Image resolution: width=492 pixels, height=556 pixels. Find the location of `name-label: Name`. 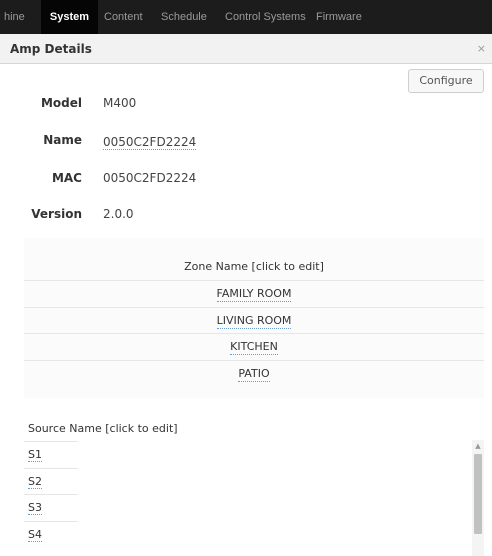

name-label: Name is located at coordinates (62, 140).